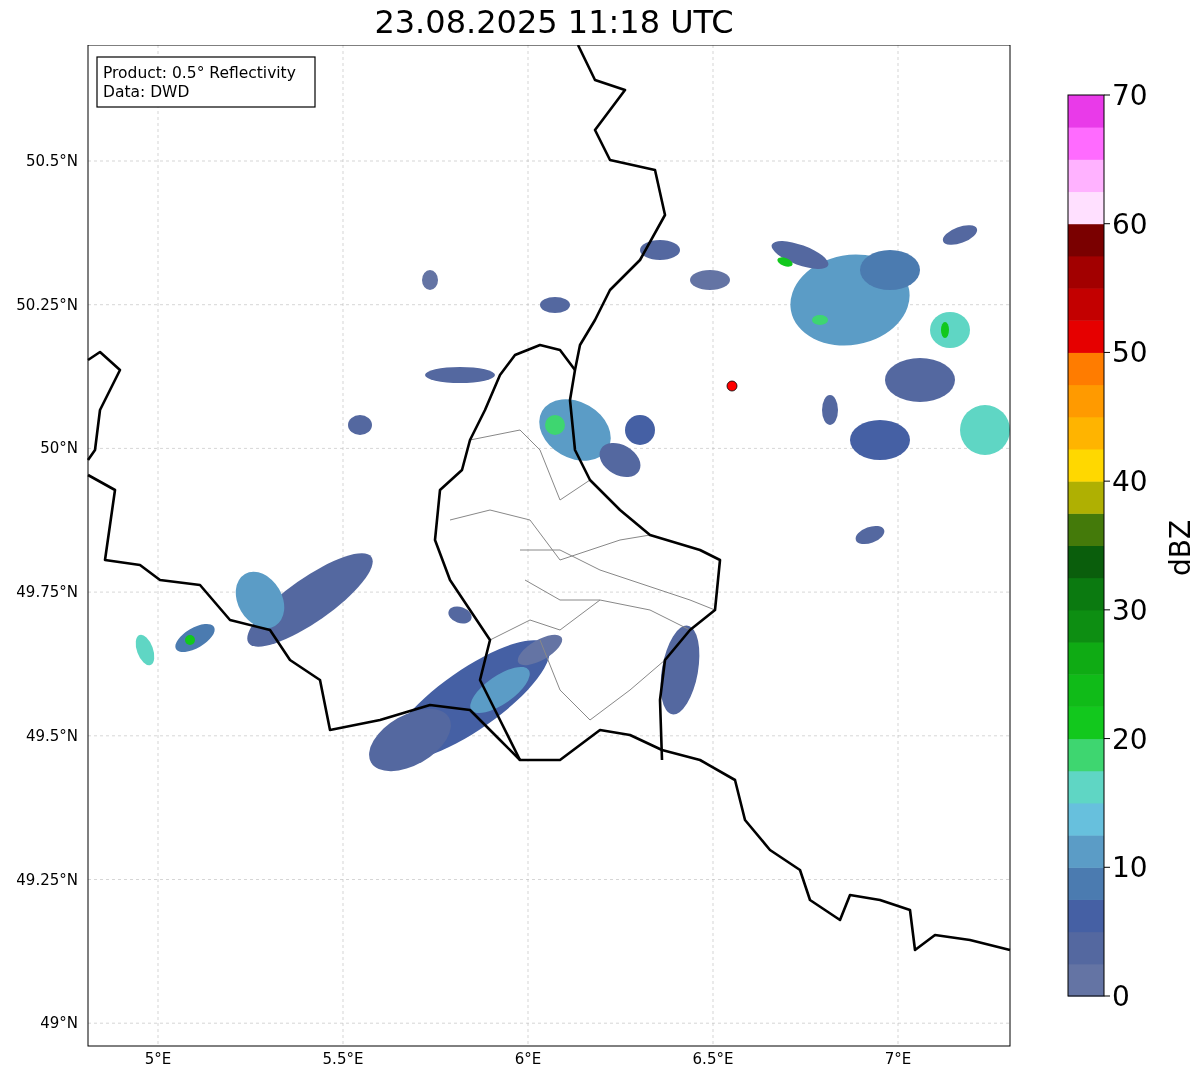 The image size is (1202, 1081). I want to click on axis-tick-label: 50°N, so click(59, 448).